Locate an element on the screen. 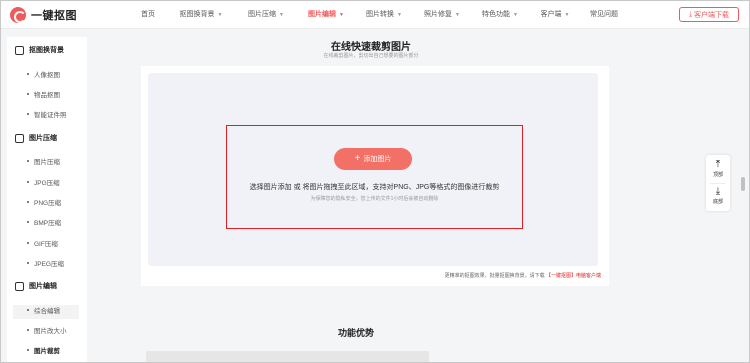  sidebar-item-portrait: 人像抠图 is located at coordinates (43, 74).